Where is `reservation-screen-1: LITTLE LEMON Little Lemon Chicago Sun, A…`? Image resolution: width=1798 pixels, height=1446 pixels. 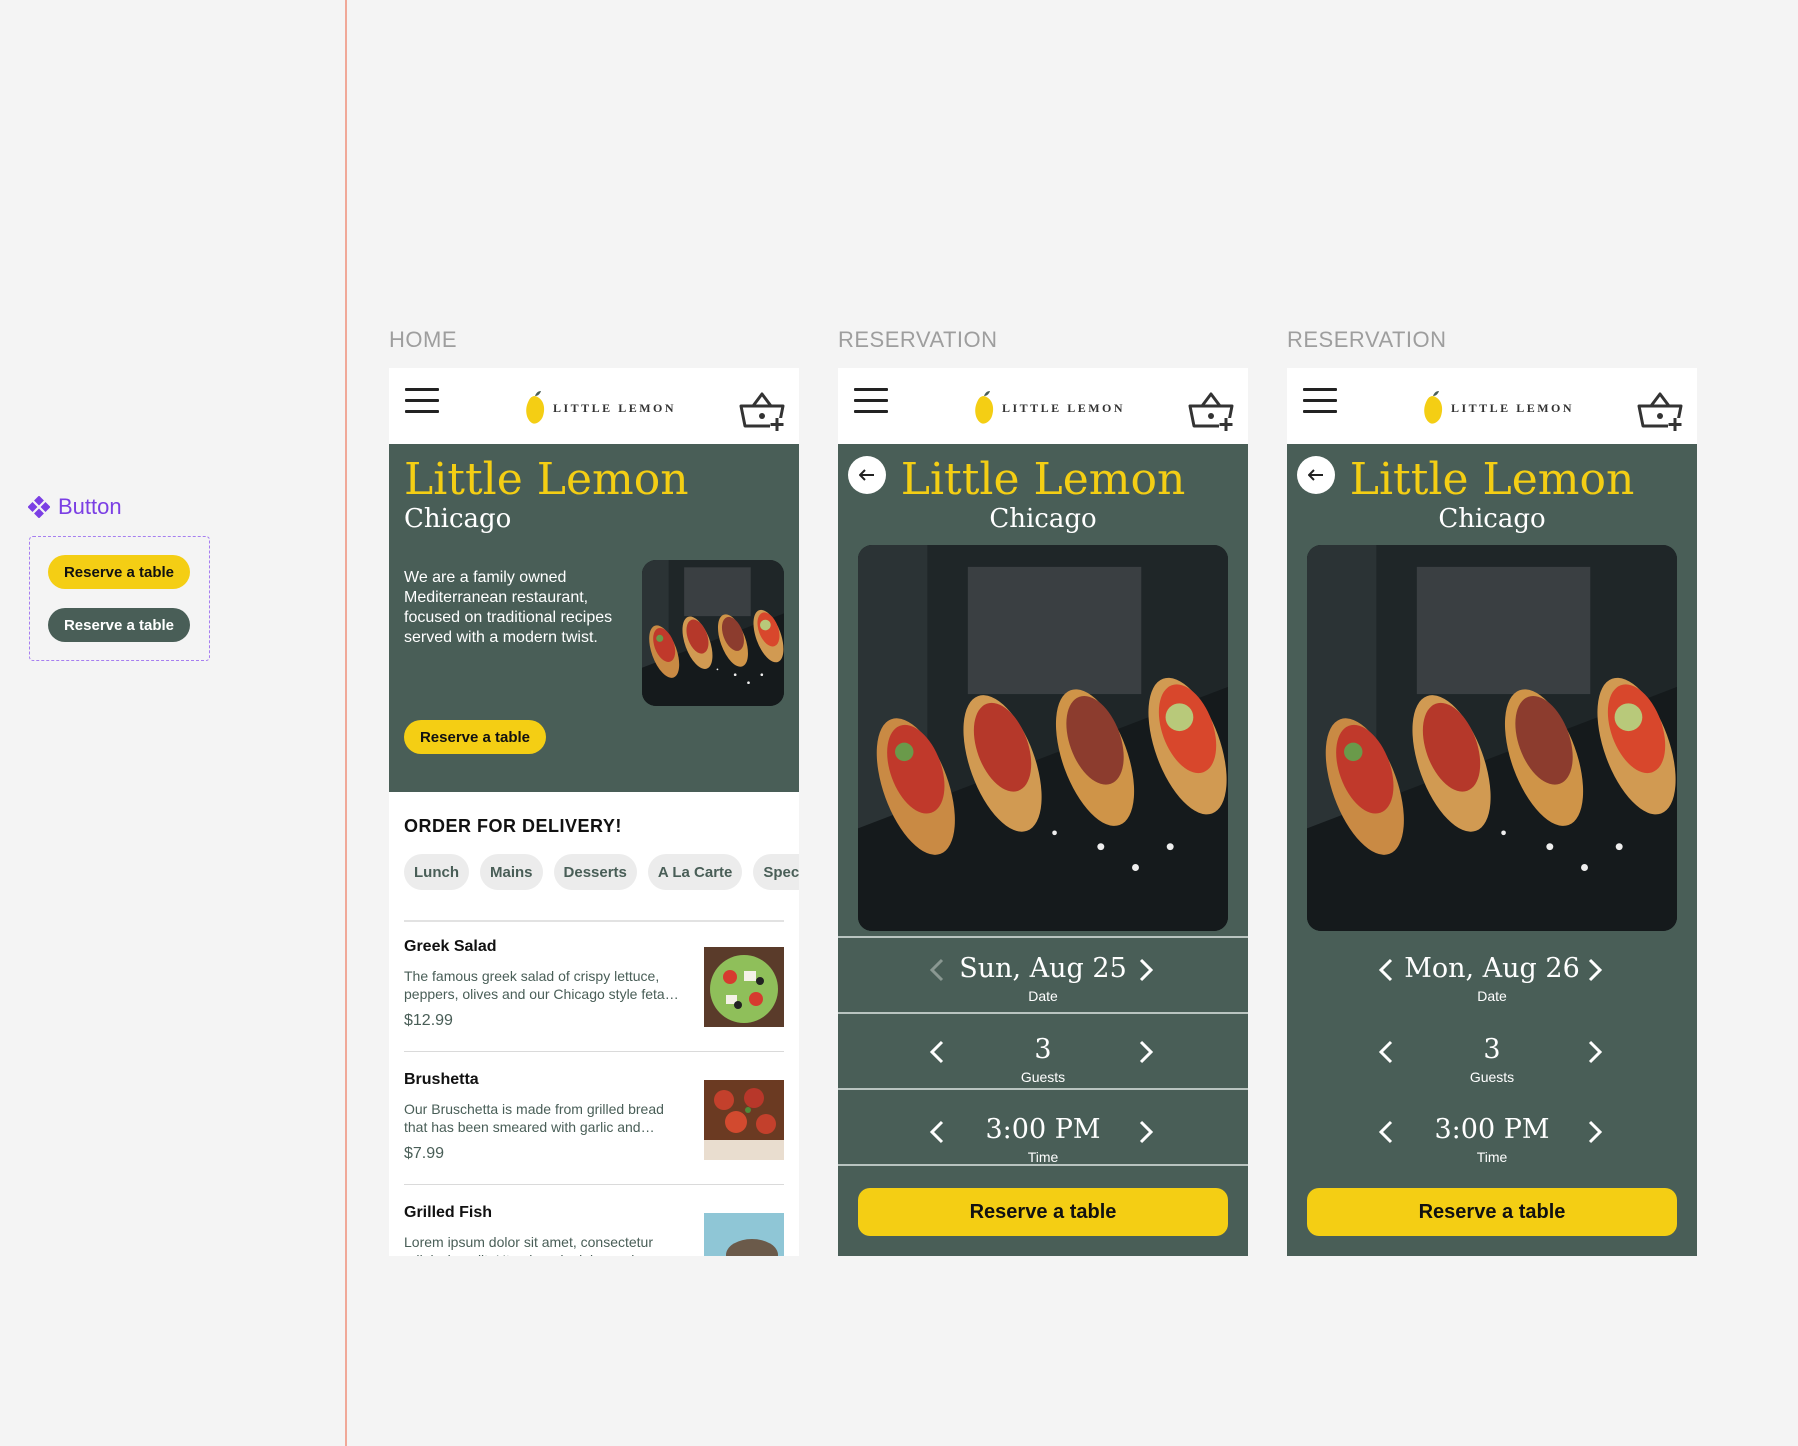
reservation-screen-1: LITTLE LEMON Little Lemon Chicago Sun, A… is located at coordinates (1043, 812).